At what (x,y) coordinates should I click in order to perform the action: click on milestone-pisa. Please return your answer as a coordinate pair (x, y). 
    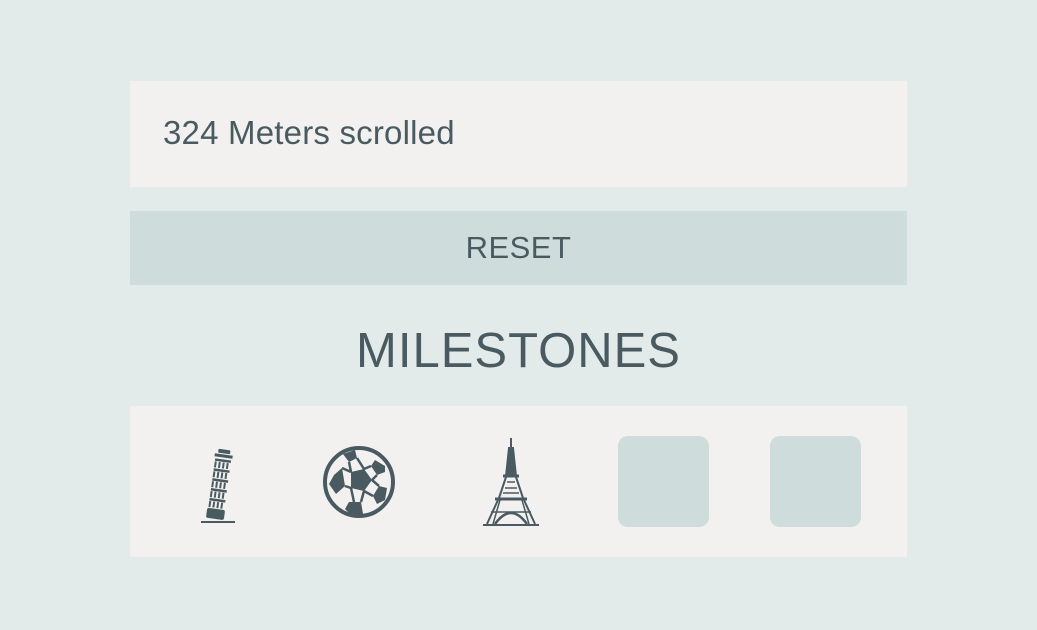
    Looking at the image, I should click on (205, 481).